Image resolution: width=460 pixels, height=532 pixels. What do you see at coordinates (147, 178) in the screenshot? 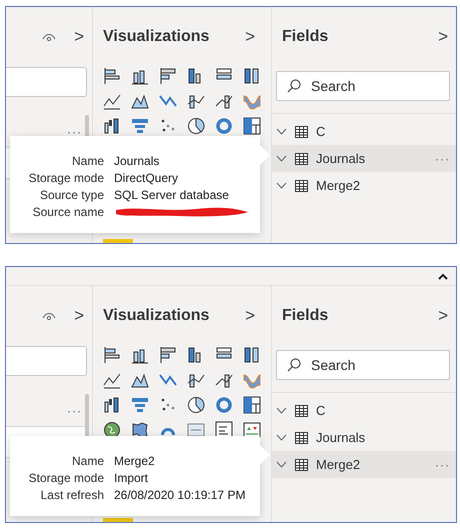
I see `tooltip-value: DirectQuery` at bounding box center [147, 178].